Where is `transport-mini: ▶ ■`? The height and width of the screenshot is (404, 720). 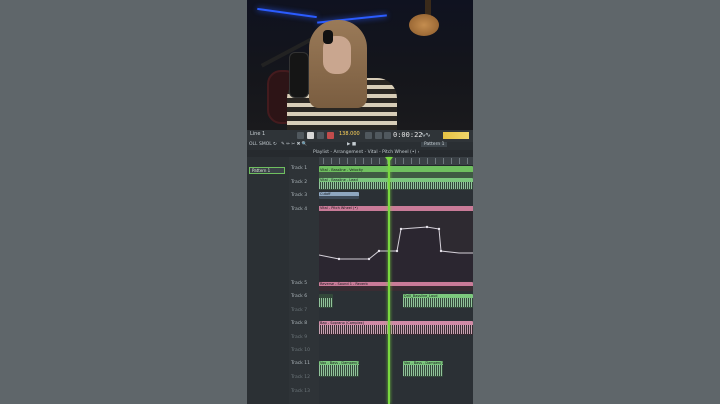 transport-mini: ▶ ■ is located at coordinates (351, 144).